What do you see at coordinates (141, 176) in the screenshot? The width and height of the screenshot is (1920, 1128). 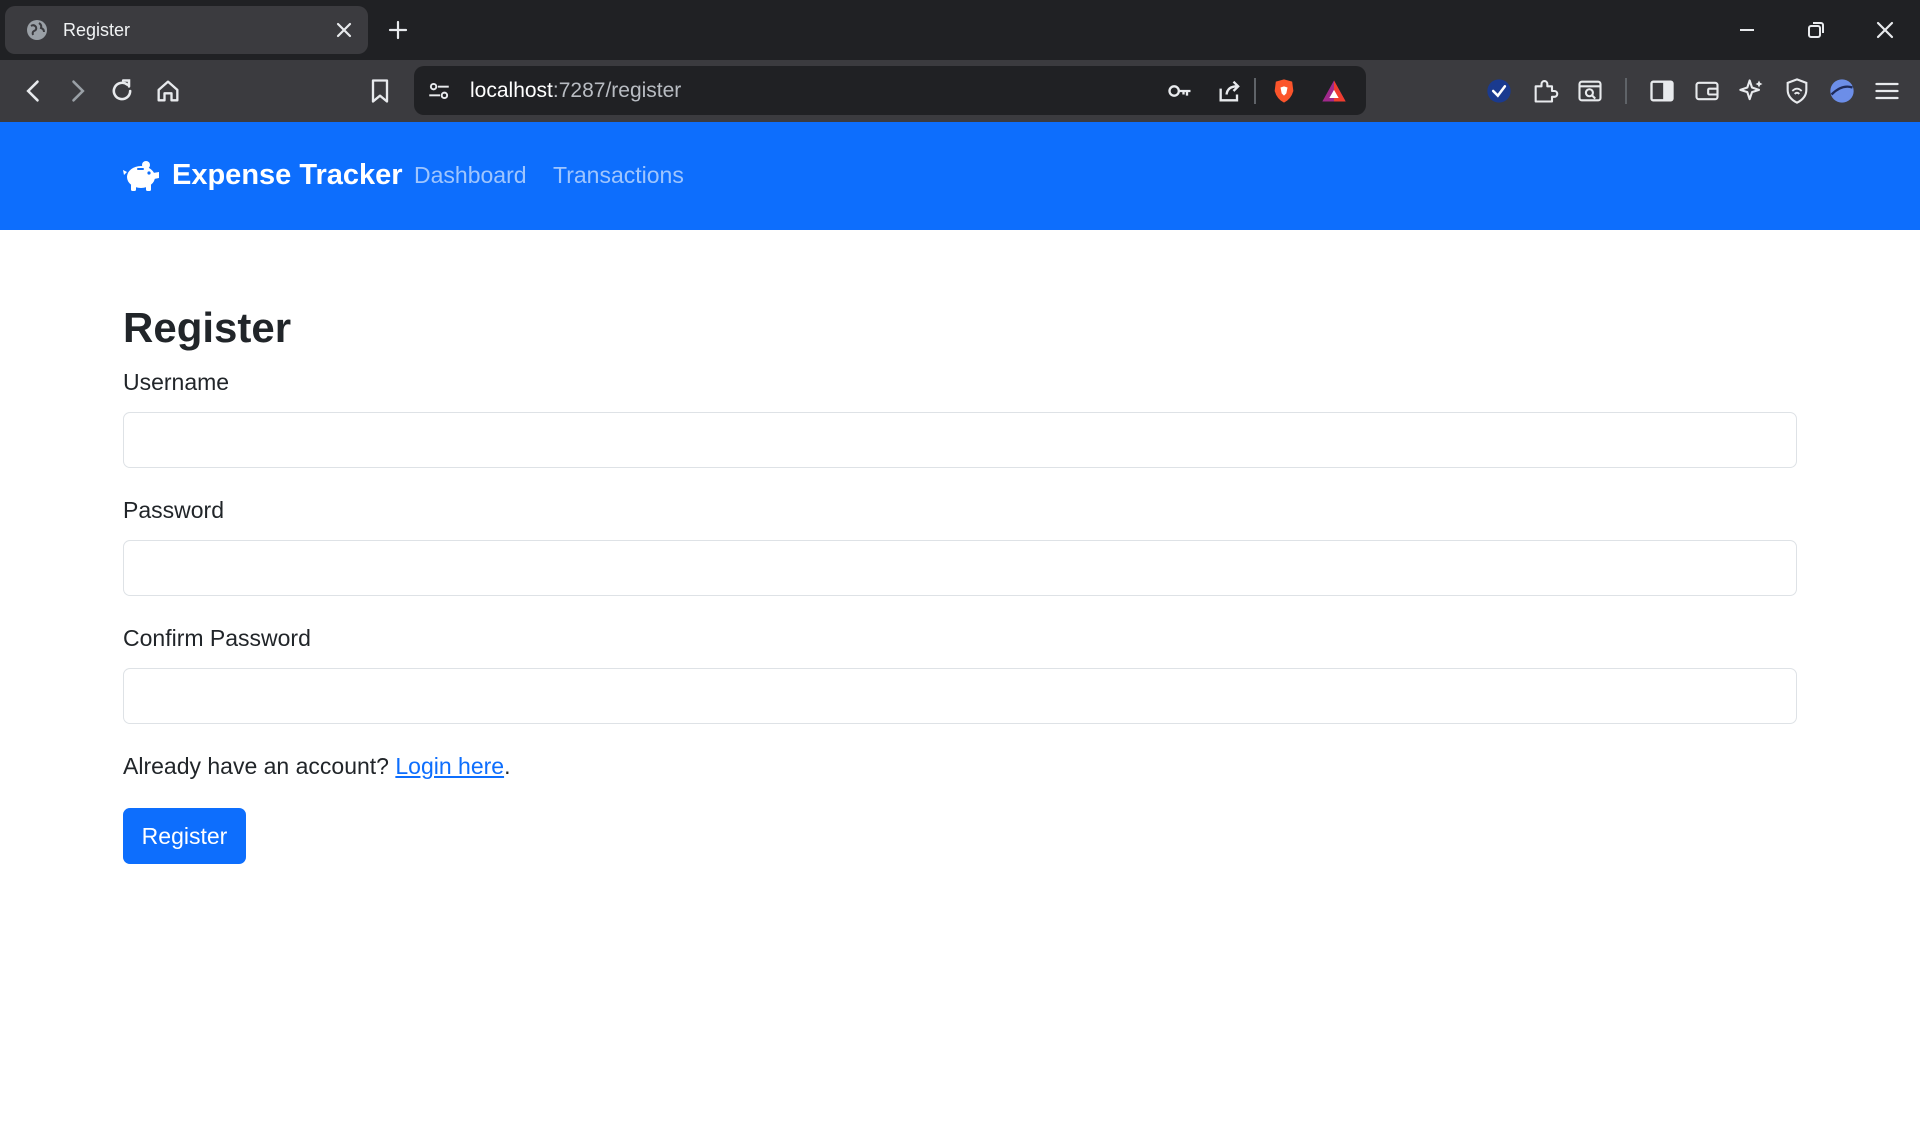 I see `piggy-bank-icon` at bounding box center [141, 176].